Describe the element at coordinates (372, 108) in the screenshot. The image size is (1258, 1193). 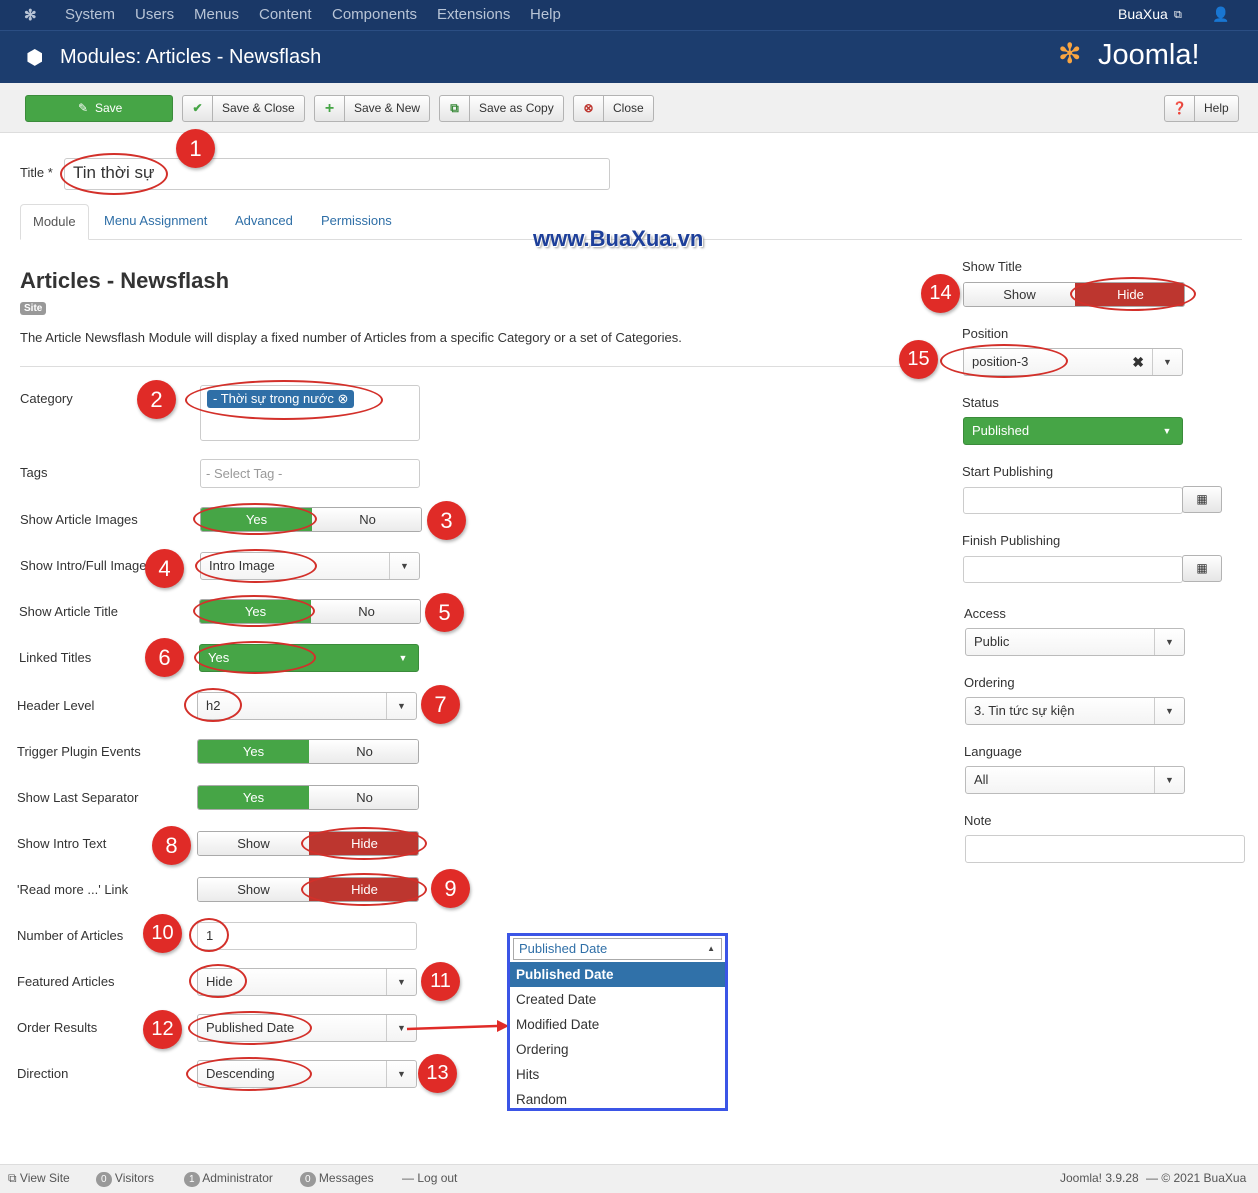
I see `save-new-button: + Save & New` at that location.